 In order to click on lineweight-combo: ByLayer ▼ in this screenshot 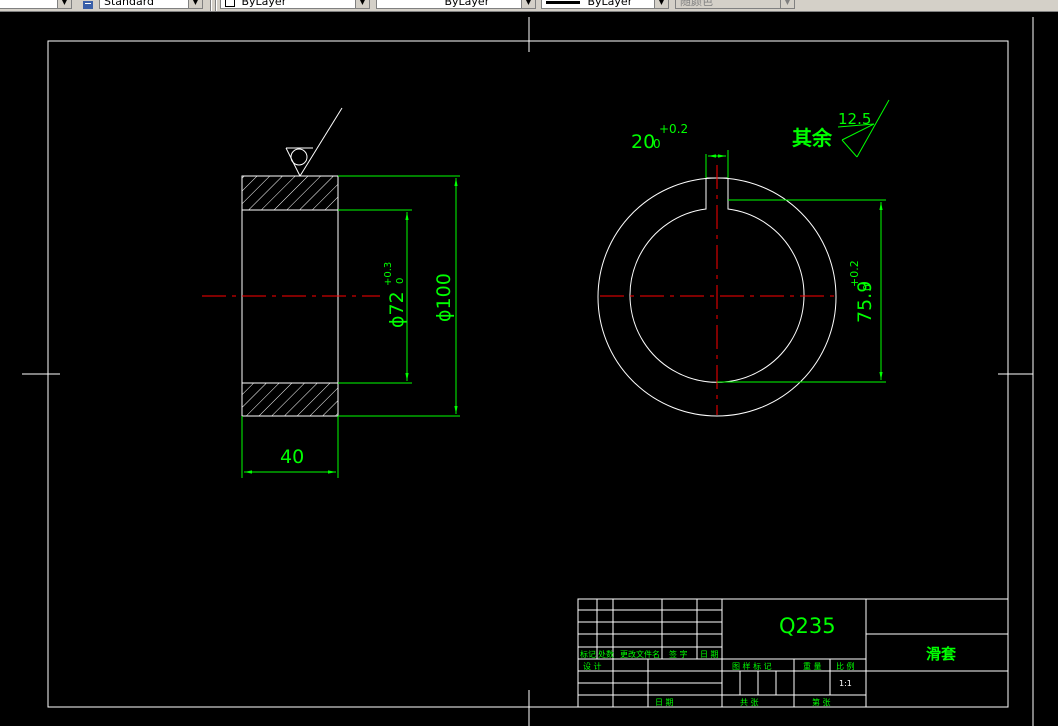, I will do `click(605, 4)`.